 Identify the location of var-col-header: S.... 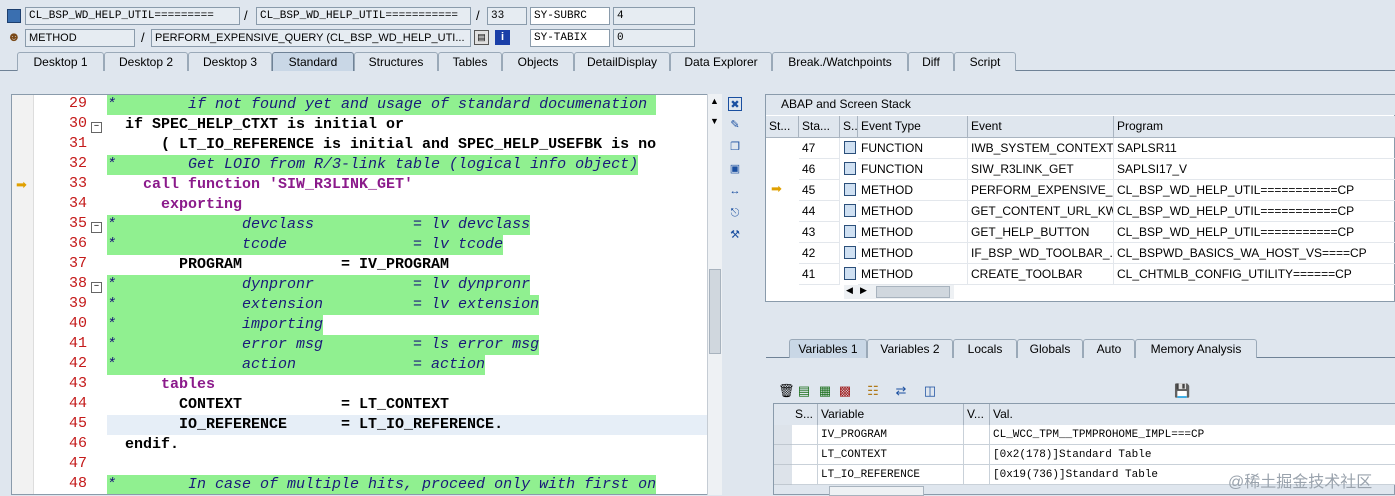
(805, 415).